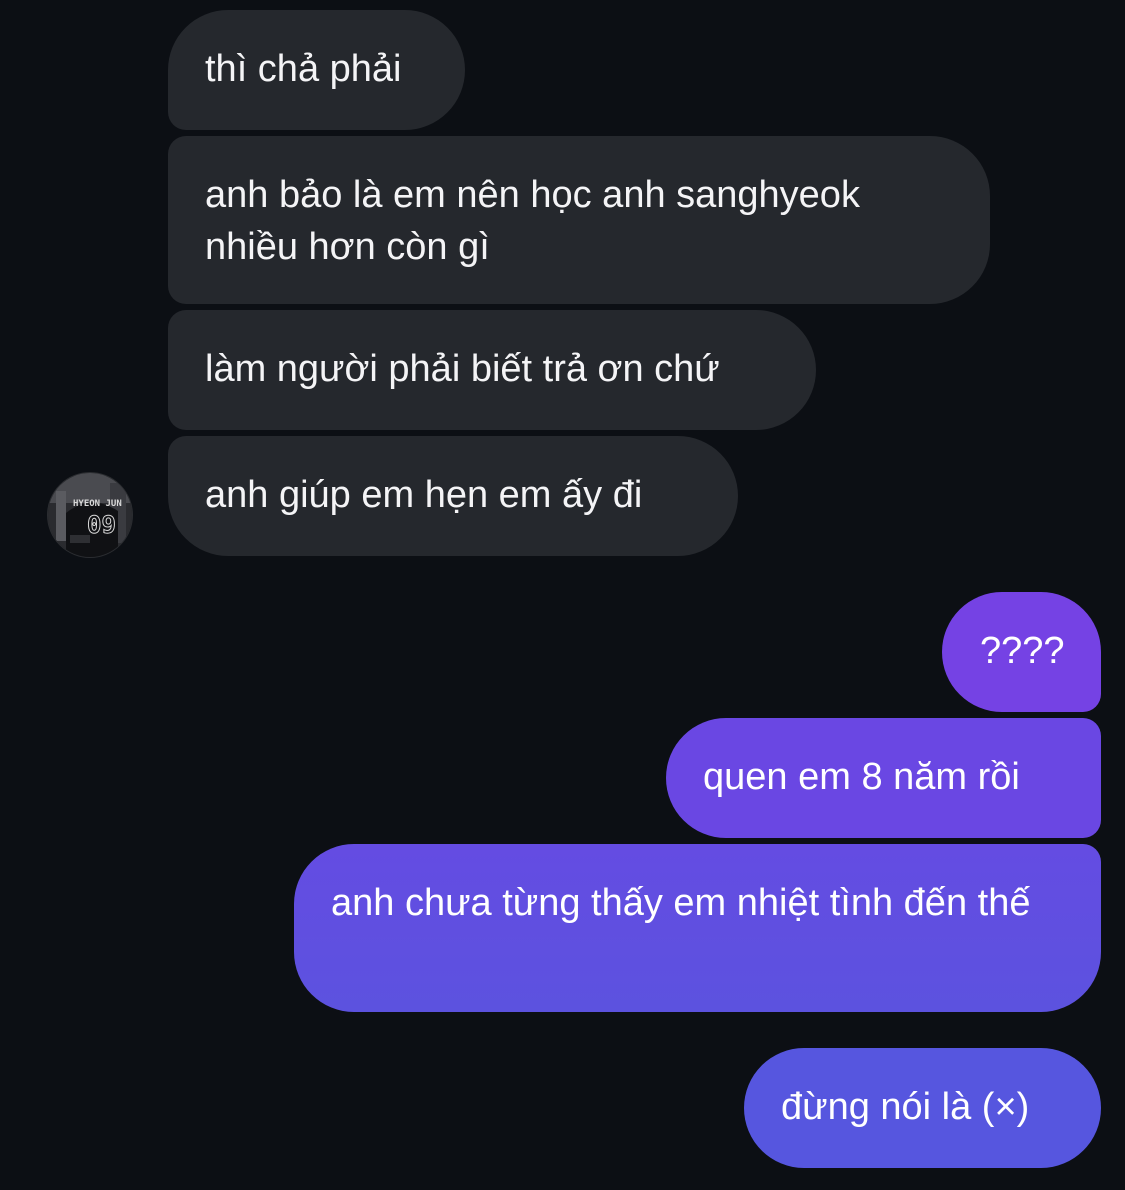  What do you see at coordinates (97, 504) in the screenshot?
I see `jersey-name-text: HYEON JUN` at bounding box center [97, 504].